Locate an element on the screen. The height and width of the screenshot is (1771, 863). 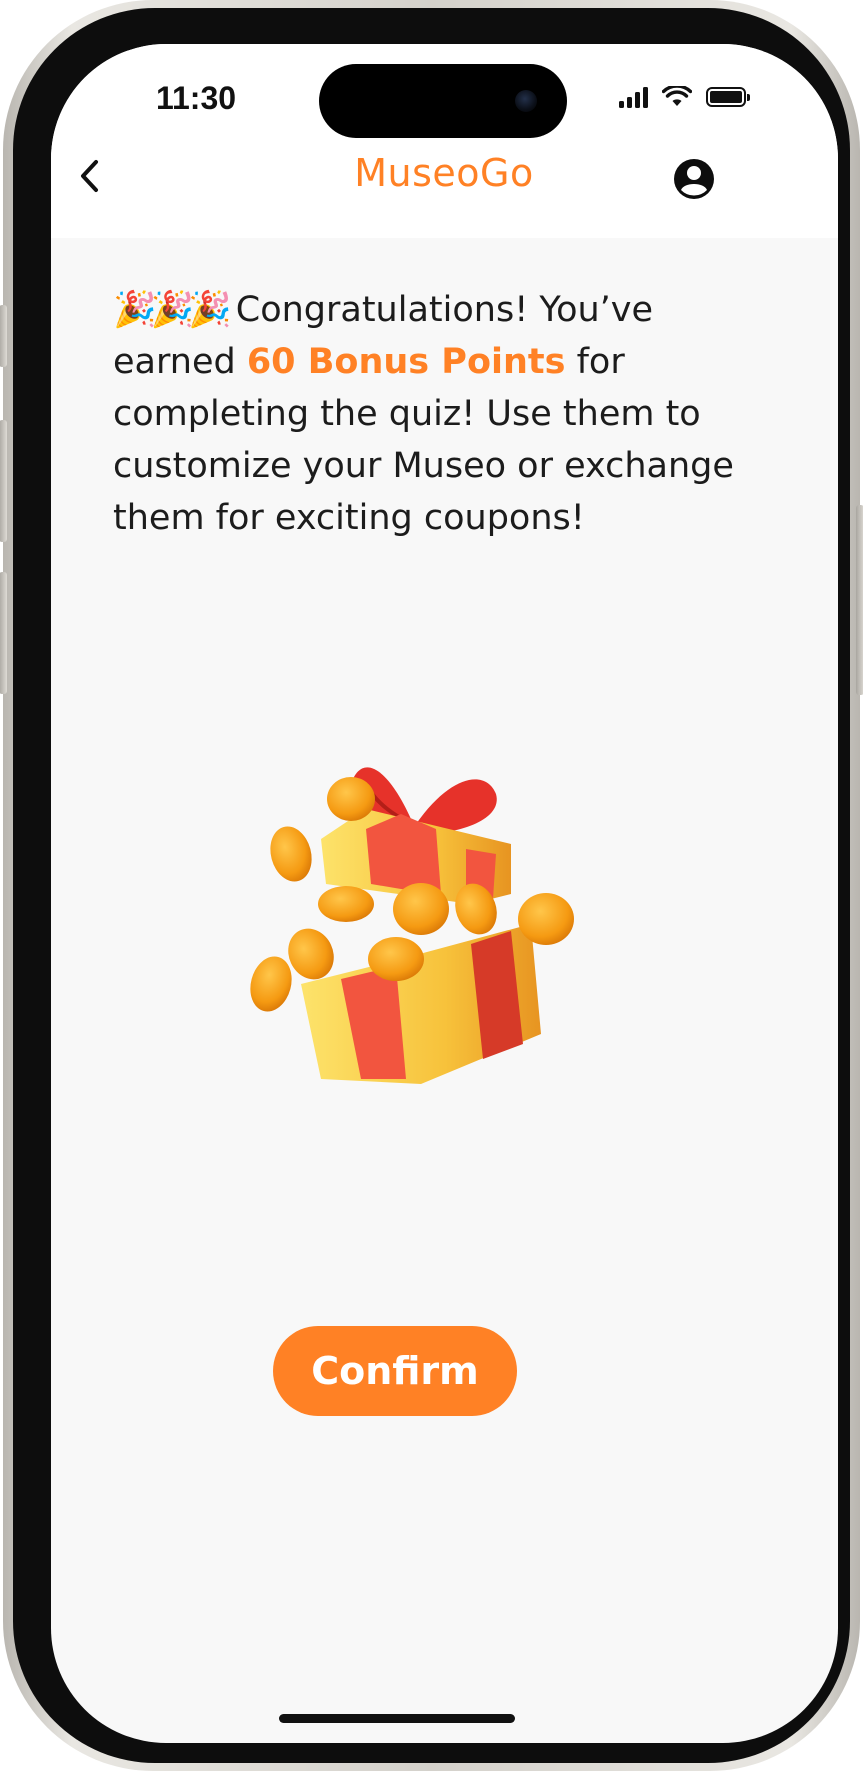
back-button is located at coordinates (89, 176).